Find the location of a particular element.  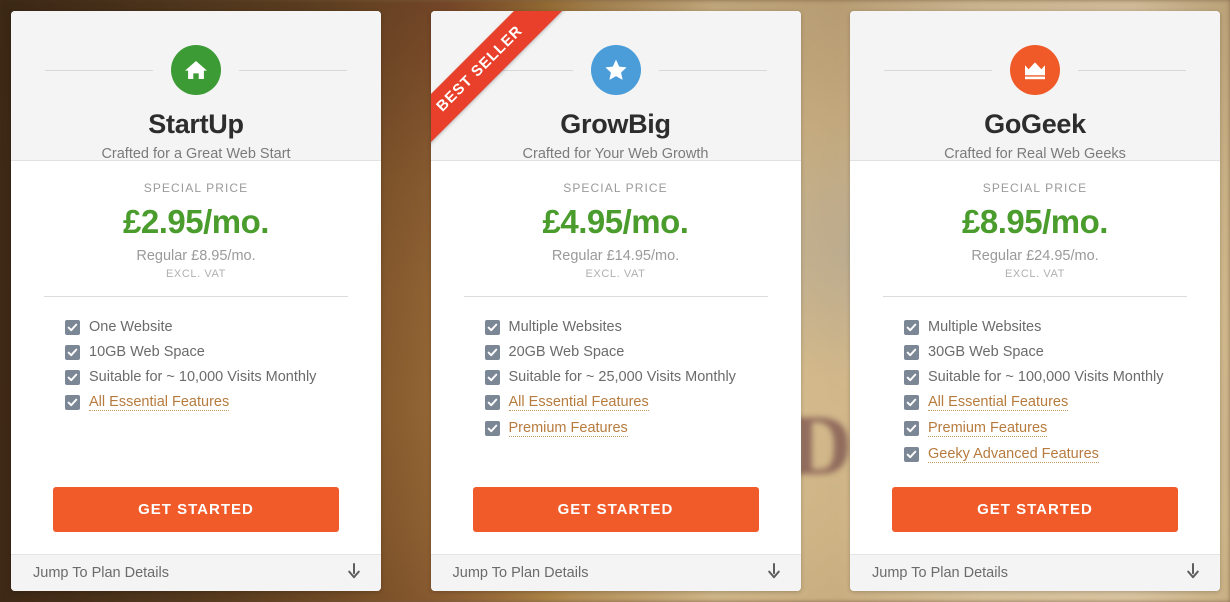

feature-label: One Website is located at coordinates (131, 327).